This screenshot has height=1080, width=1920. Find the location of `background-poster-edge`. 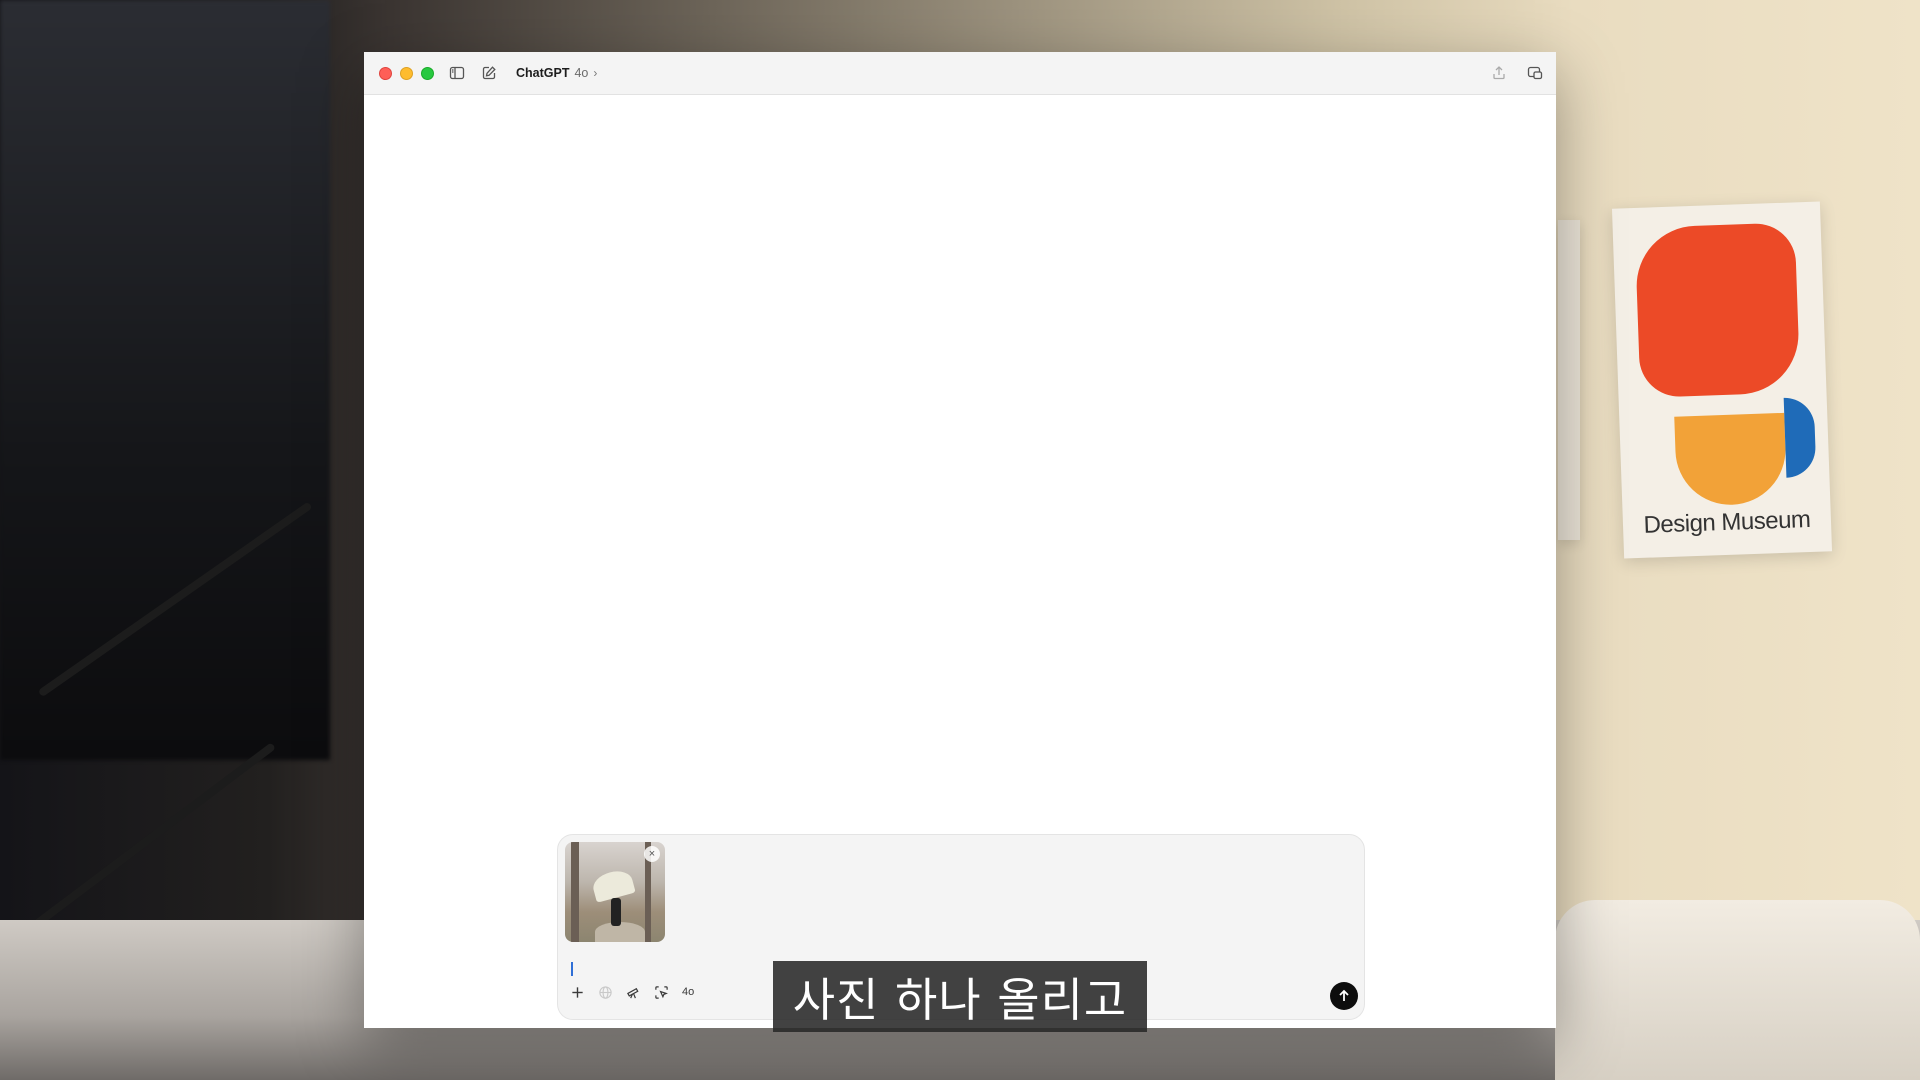

background-poster-edge is located at coordinates (1569, 380).